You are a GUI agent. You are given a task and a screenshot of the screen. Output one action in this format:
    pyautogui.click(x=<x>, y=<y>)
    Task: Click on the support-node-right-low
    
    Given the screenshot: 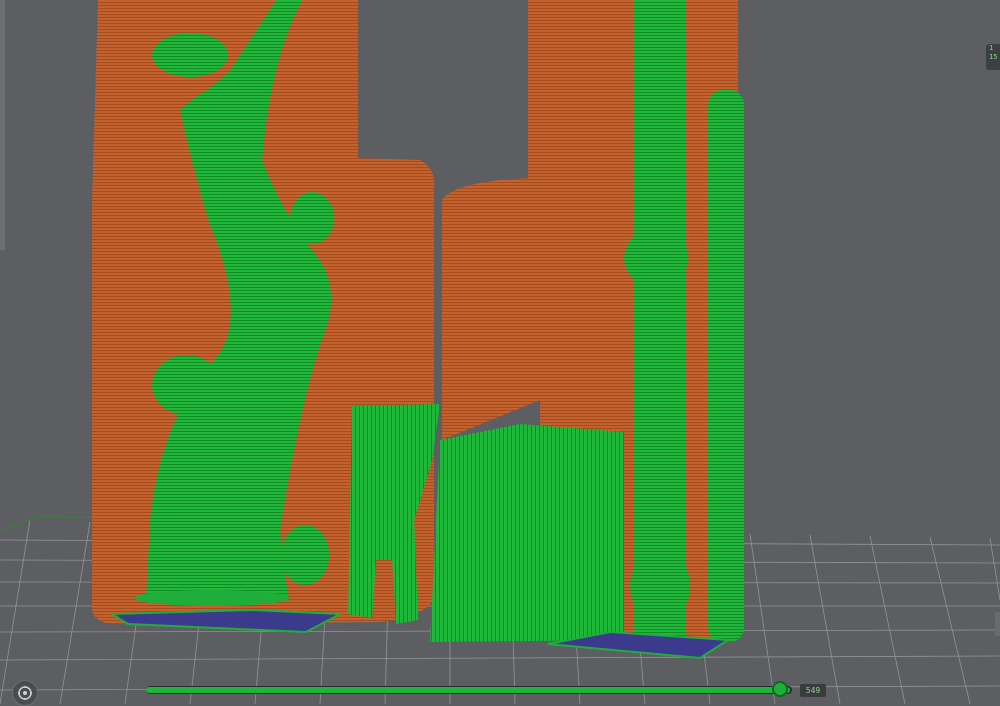 What is the action you would take?
    pyautogui.click(x=660, y=586)
    